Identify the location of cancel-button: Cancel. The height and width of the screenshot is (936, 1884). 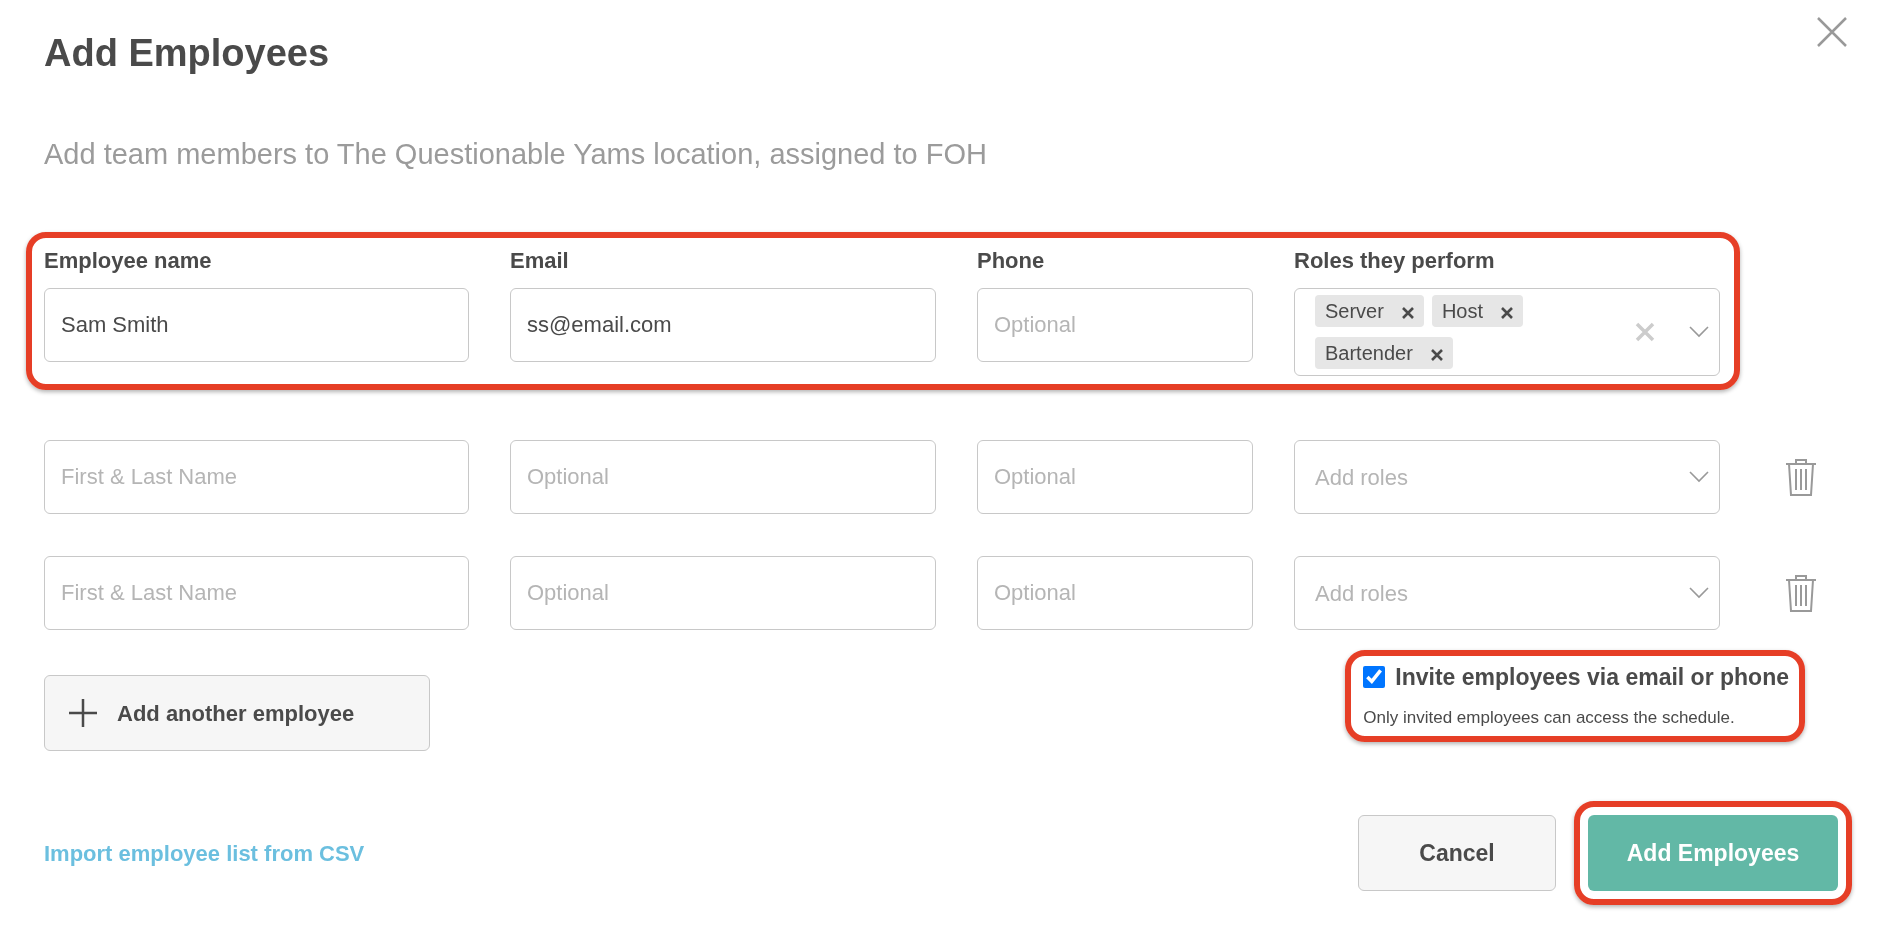
(1457, 853).